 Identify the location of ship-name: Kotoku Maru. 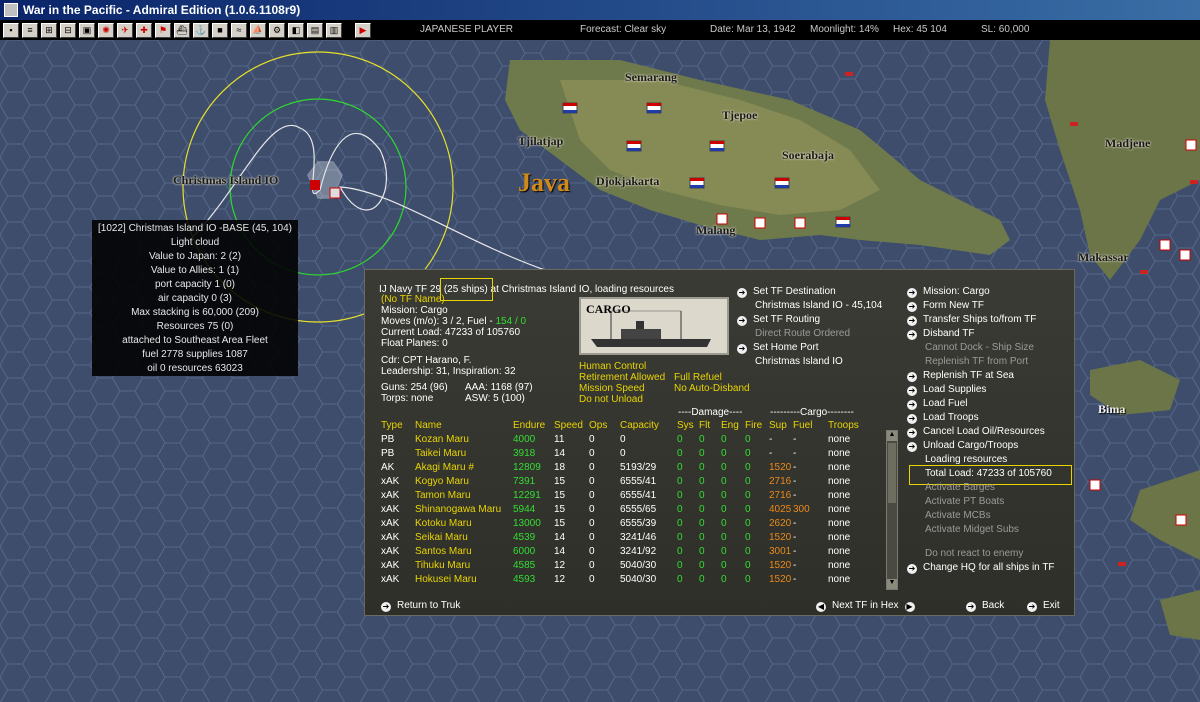
(464, 523).